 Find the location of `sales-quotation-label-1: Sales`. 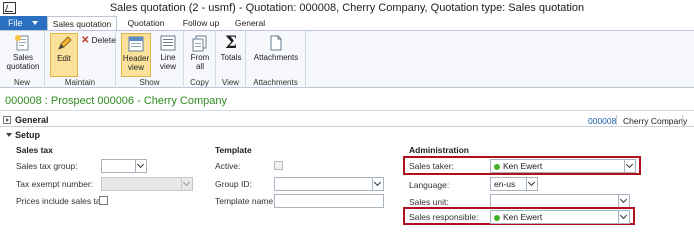

sales-quotation-label-1: Sales is located at coordinates (22, 57).